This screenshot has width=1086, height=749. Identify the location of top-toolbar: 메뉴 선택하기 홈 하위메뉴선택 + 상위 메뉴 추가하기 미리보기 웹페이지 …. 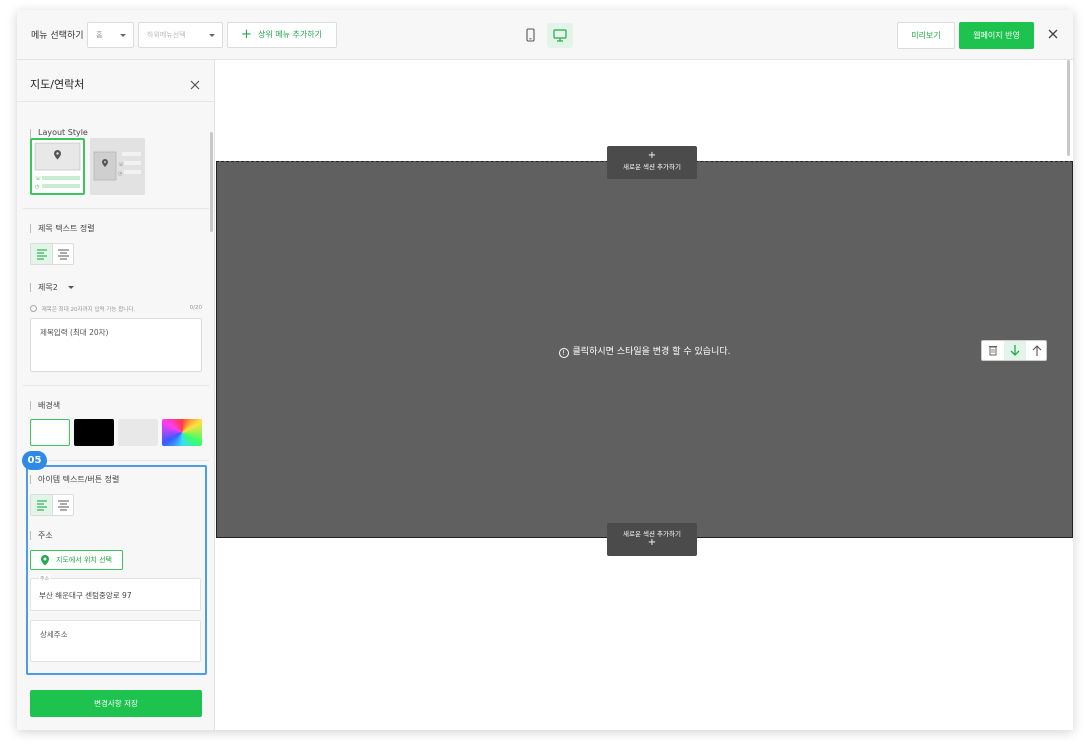
(545, 35).